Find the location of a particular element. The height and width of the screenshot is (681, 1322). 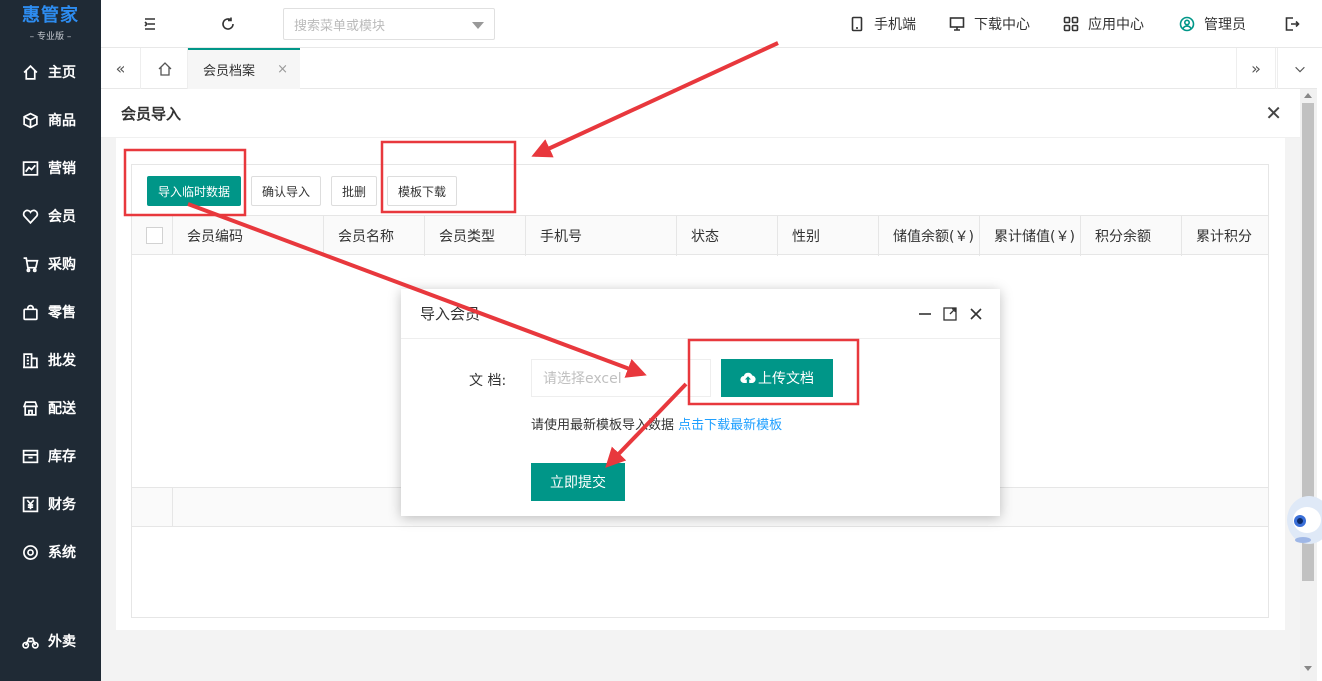

home-tab-icon is located at coordinates (165, 68).